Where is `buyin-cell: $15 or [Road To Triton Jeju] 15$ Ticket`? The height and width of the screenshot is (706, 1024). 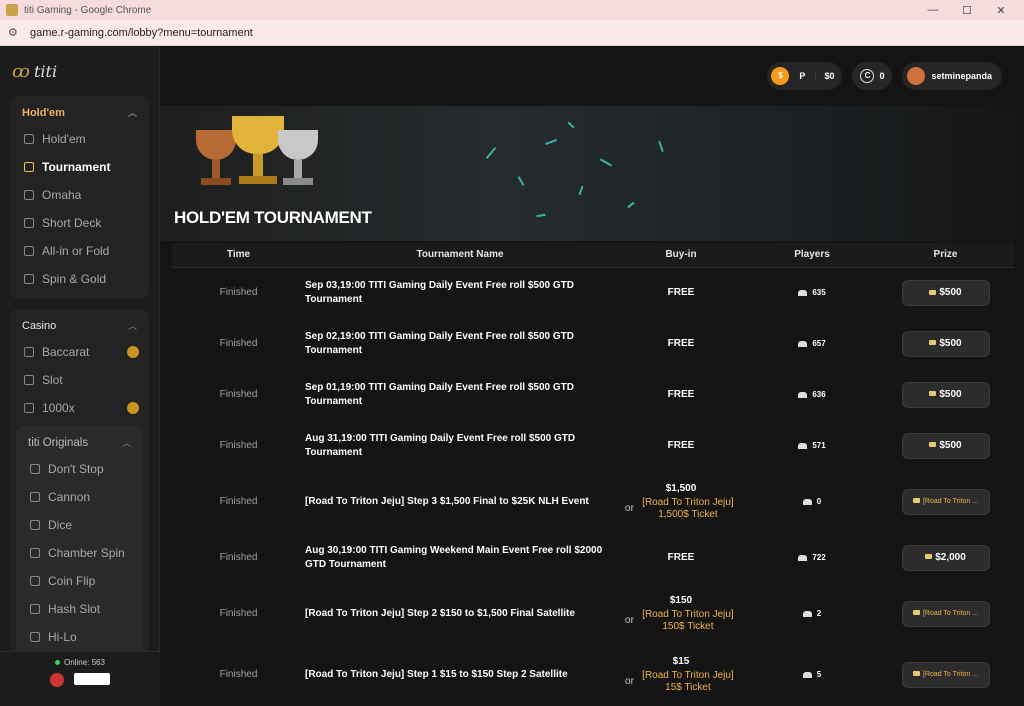 buyin-cell: $15 or [Road To Triton Jeju] 15$ Ticket is located at coordinates (681, 674).